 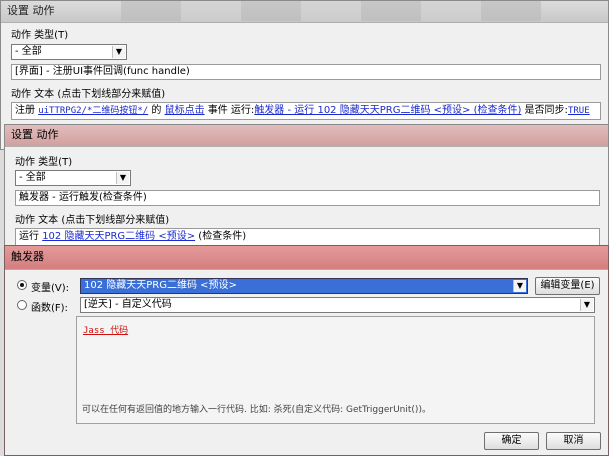 What do you see at coordinates (49, 308) in the screenshot?
I see `function-label: 函数(F):` at bounding box center [49, 308].